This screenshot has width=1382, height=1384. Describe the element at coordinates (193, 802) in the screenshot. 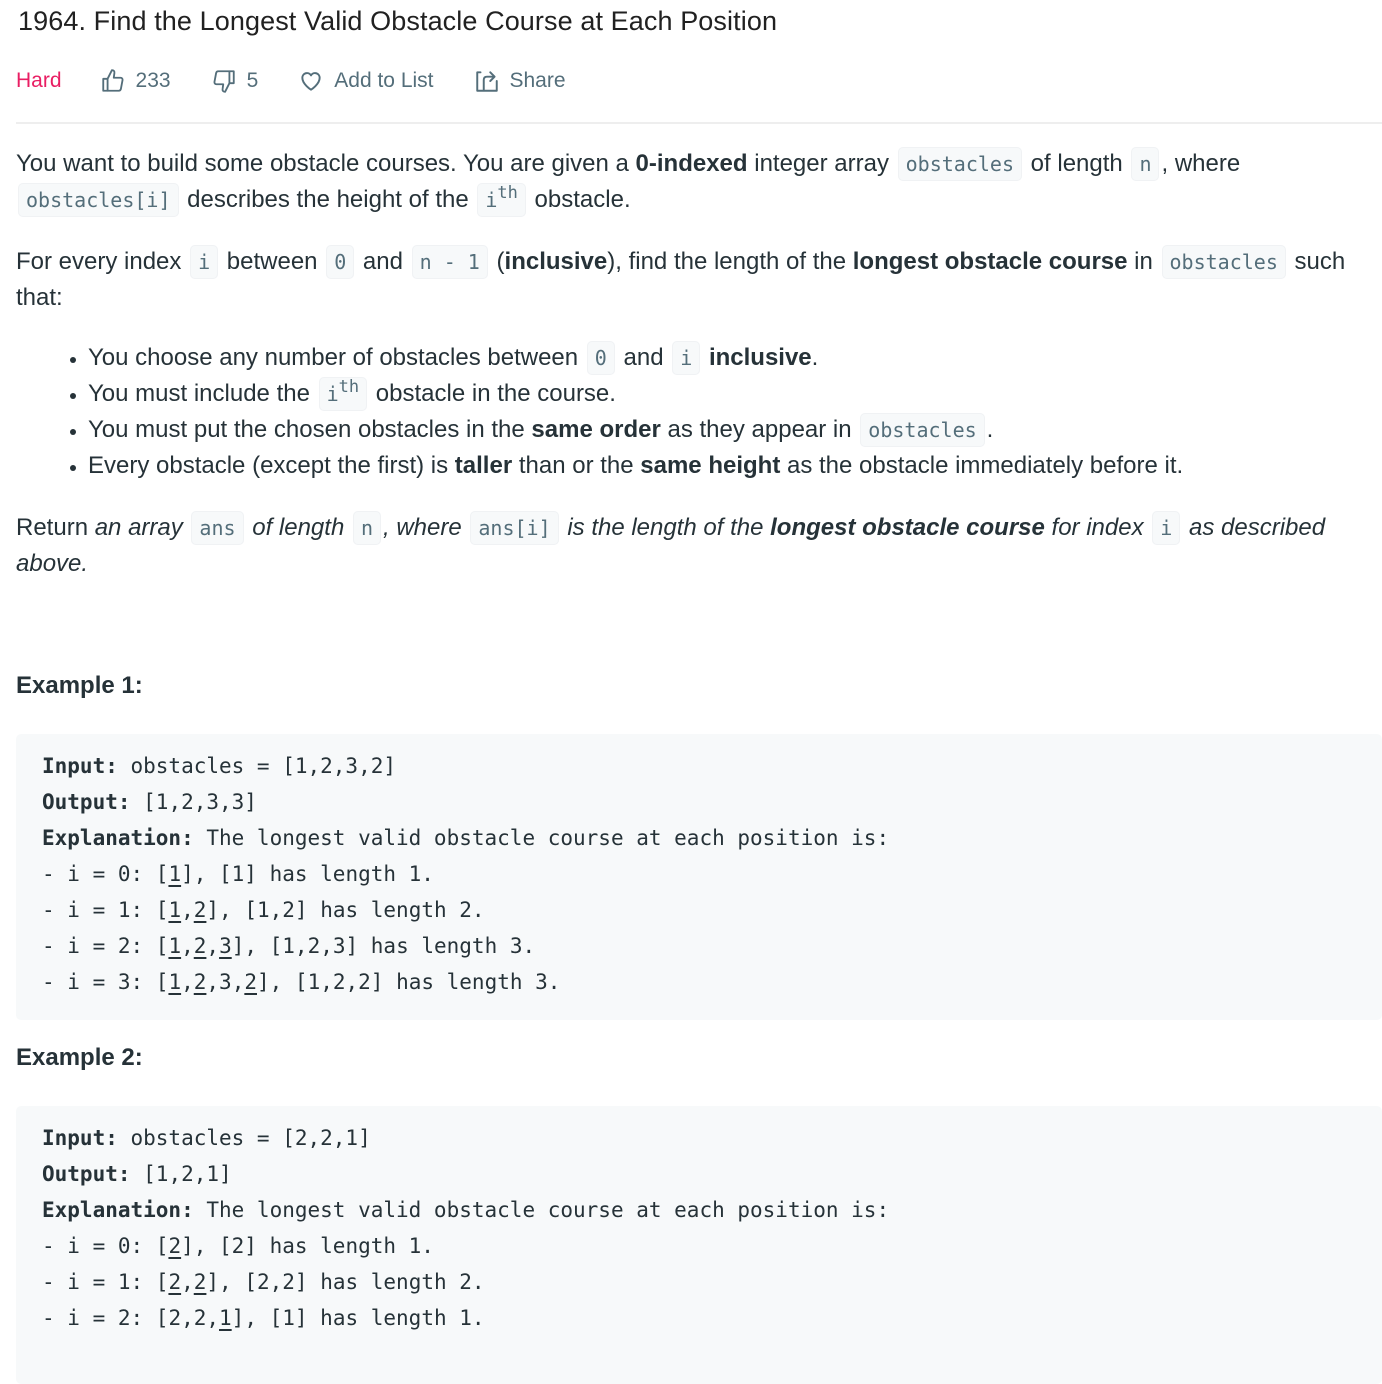

I see `output-value: [1,2,3,3]` at that location.